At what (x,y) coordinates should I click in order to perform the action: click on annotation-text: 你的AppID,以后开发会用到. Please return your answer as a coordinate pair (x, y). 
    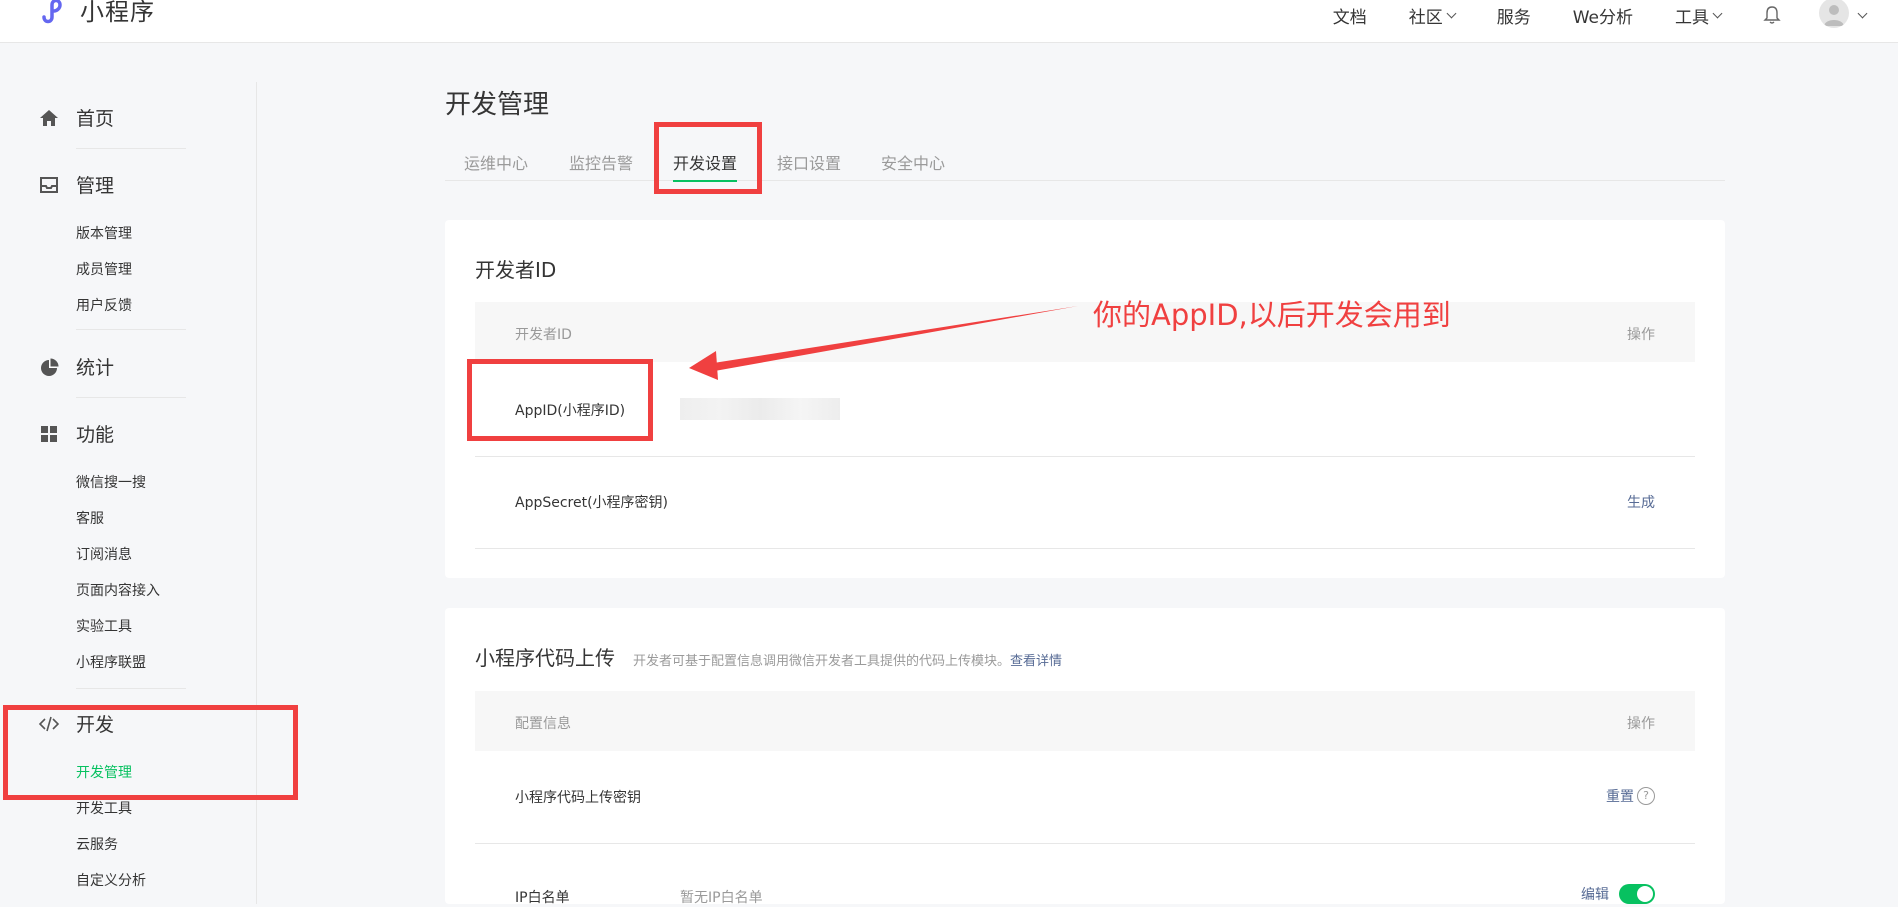
    Looking at the image, I should click on (1272, 315).